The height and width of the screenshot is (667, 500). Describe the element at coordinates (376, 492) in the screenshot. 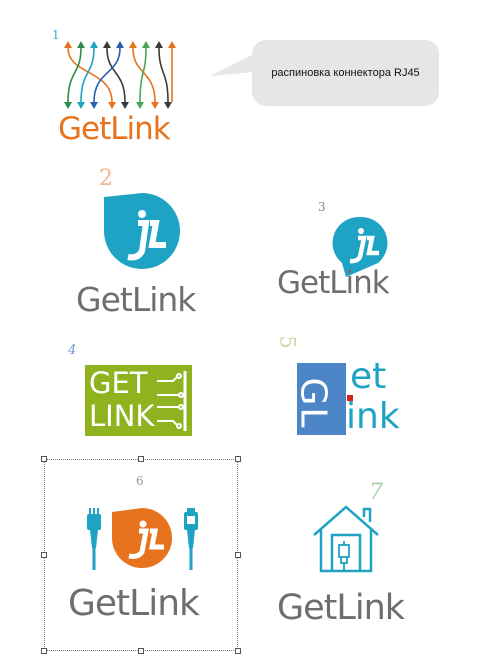

I see `option-number-7: 7` at that location.